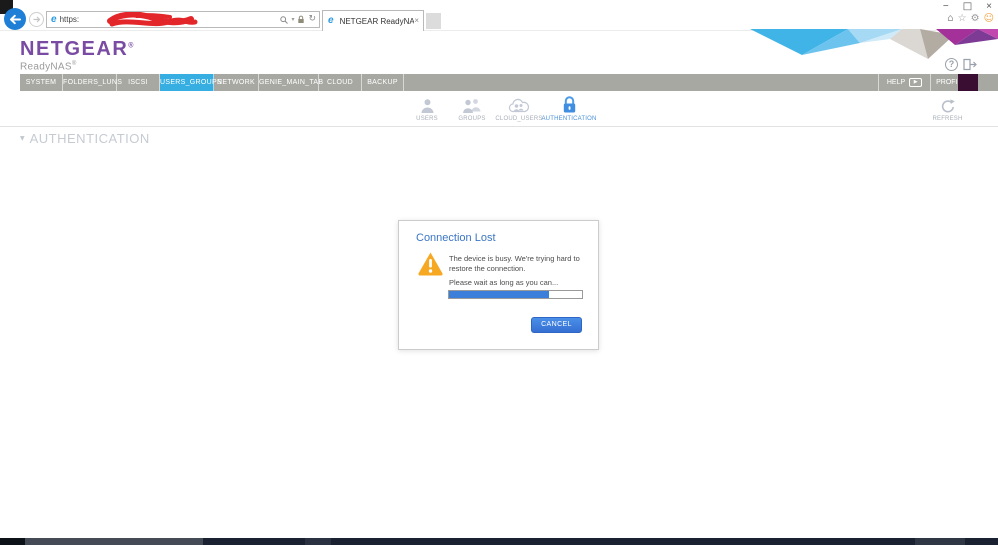 This screenshot has height=545, width=998. I want to click on authentication-label: AUTHENTICATION, so click(569, 119).